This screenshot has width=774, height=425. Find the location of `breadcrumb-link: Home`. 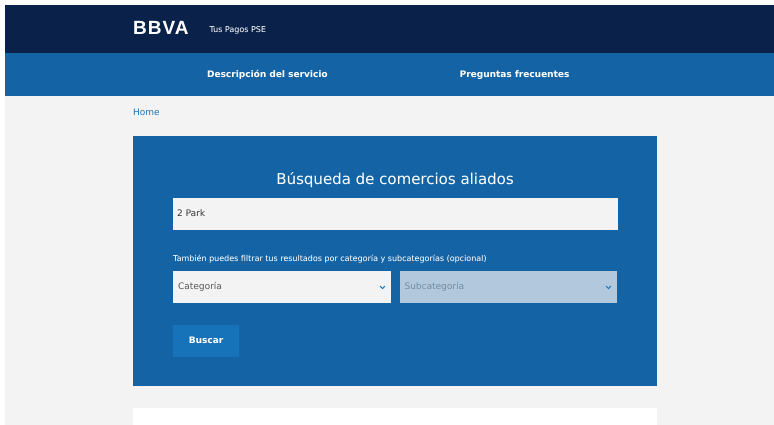

breadcrumb-link: Home is located at coordinates (146, 113).